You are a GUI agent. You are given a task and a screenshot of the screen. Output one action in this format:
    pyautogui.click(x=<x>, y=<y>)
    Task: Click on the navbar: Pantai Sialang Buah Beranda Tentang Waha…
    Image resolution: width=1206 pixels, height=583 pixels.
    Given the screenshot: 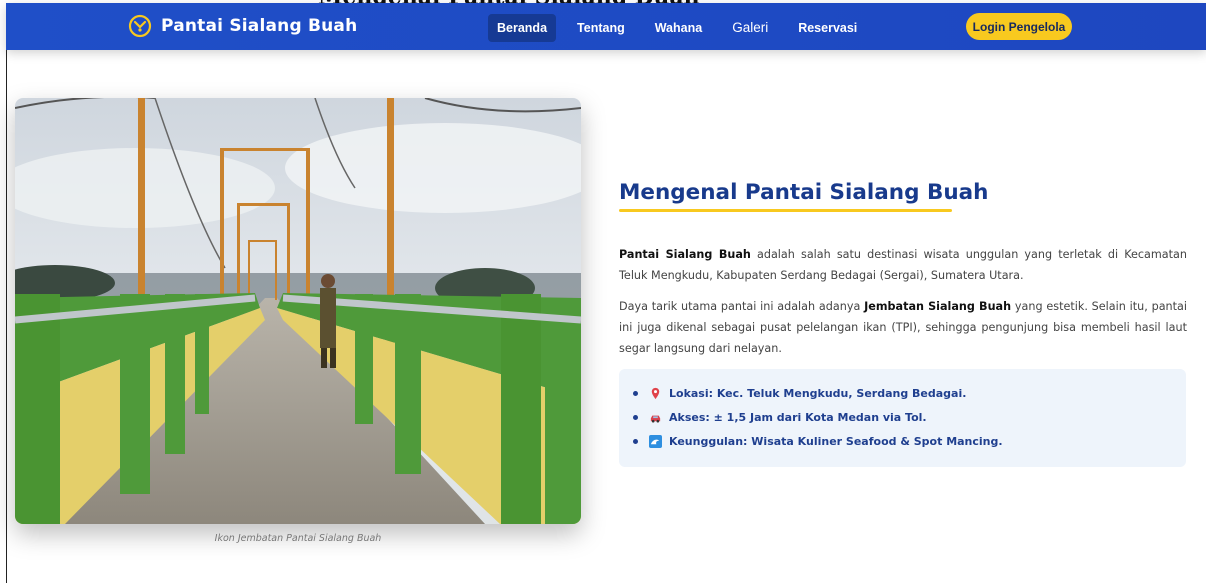 What is the action you would take?
    pyautogui.click(x=606, y=26)
    